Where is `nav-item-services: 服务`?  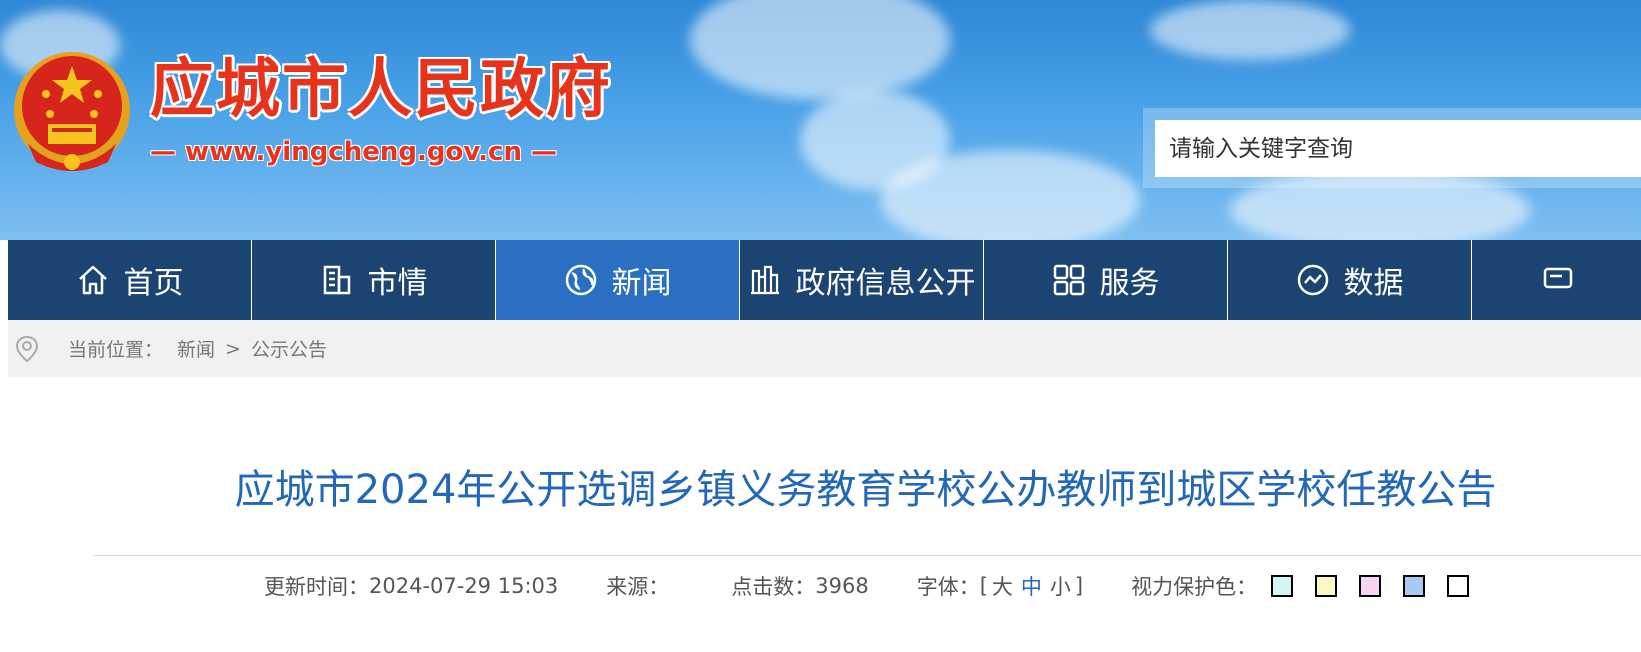
nav-item-services: 服务 is located at coordinates (1106, 280).